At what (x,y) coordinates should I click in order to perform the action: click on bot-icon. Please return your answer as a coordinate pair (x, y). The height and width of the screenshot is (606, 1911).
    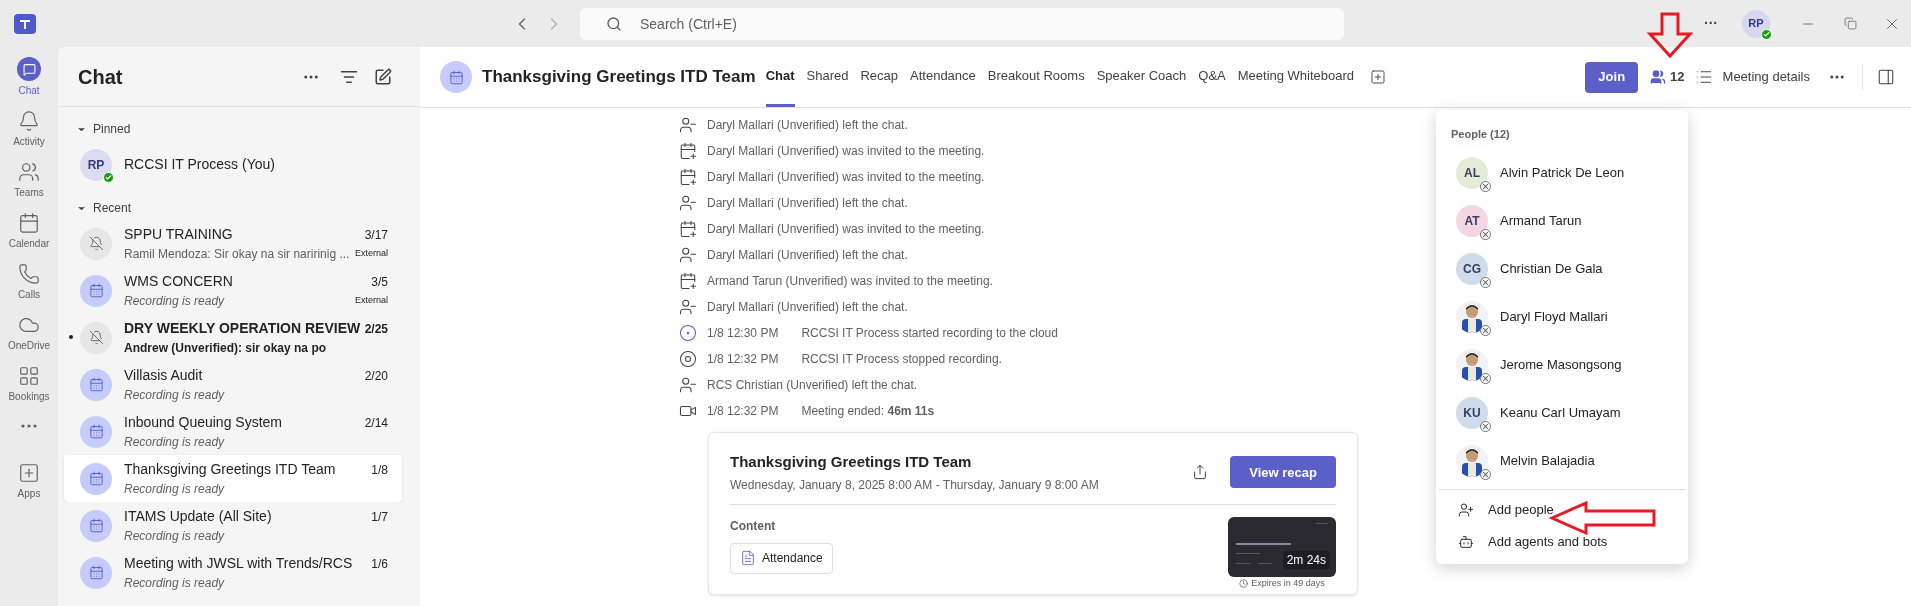
    Looking at the image, I should click on (1466, 541).